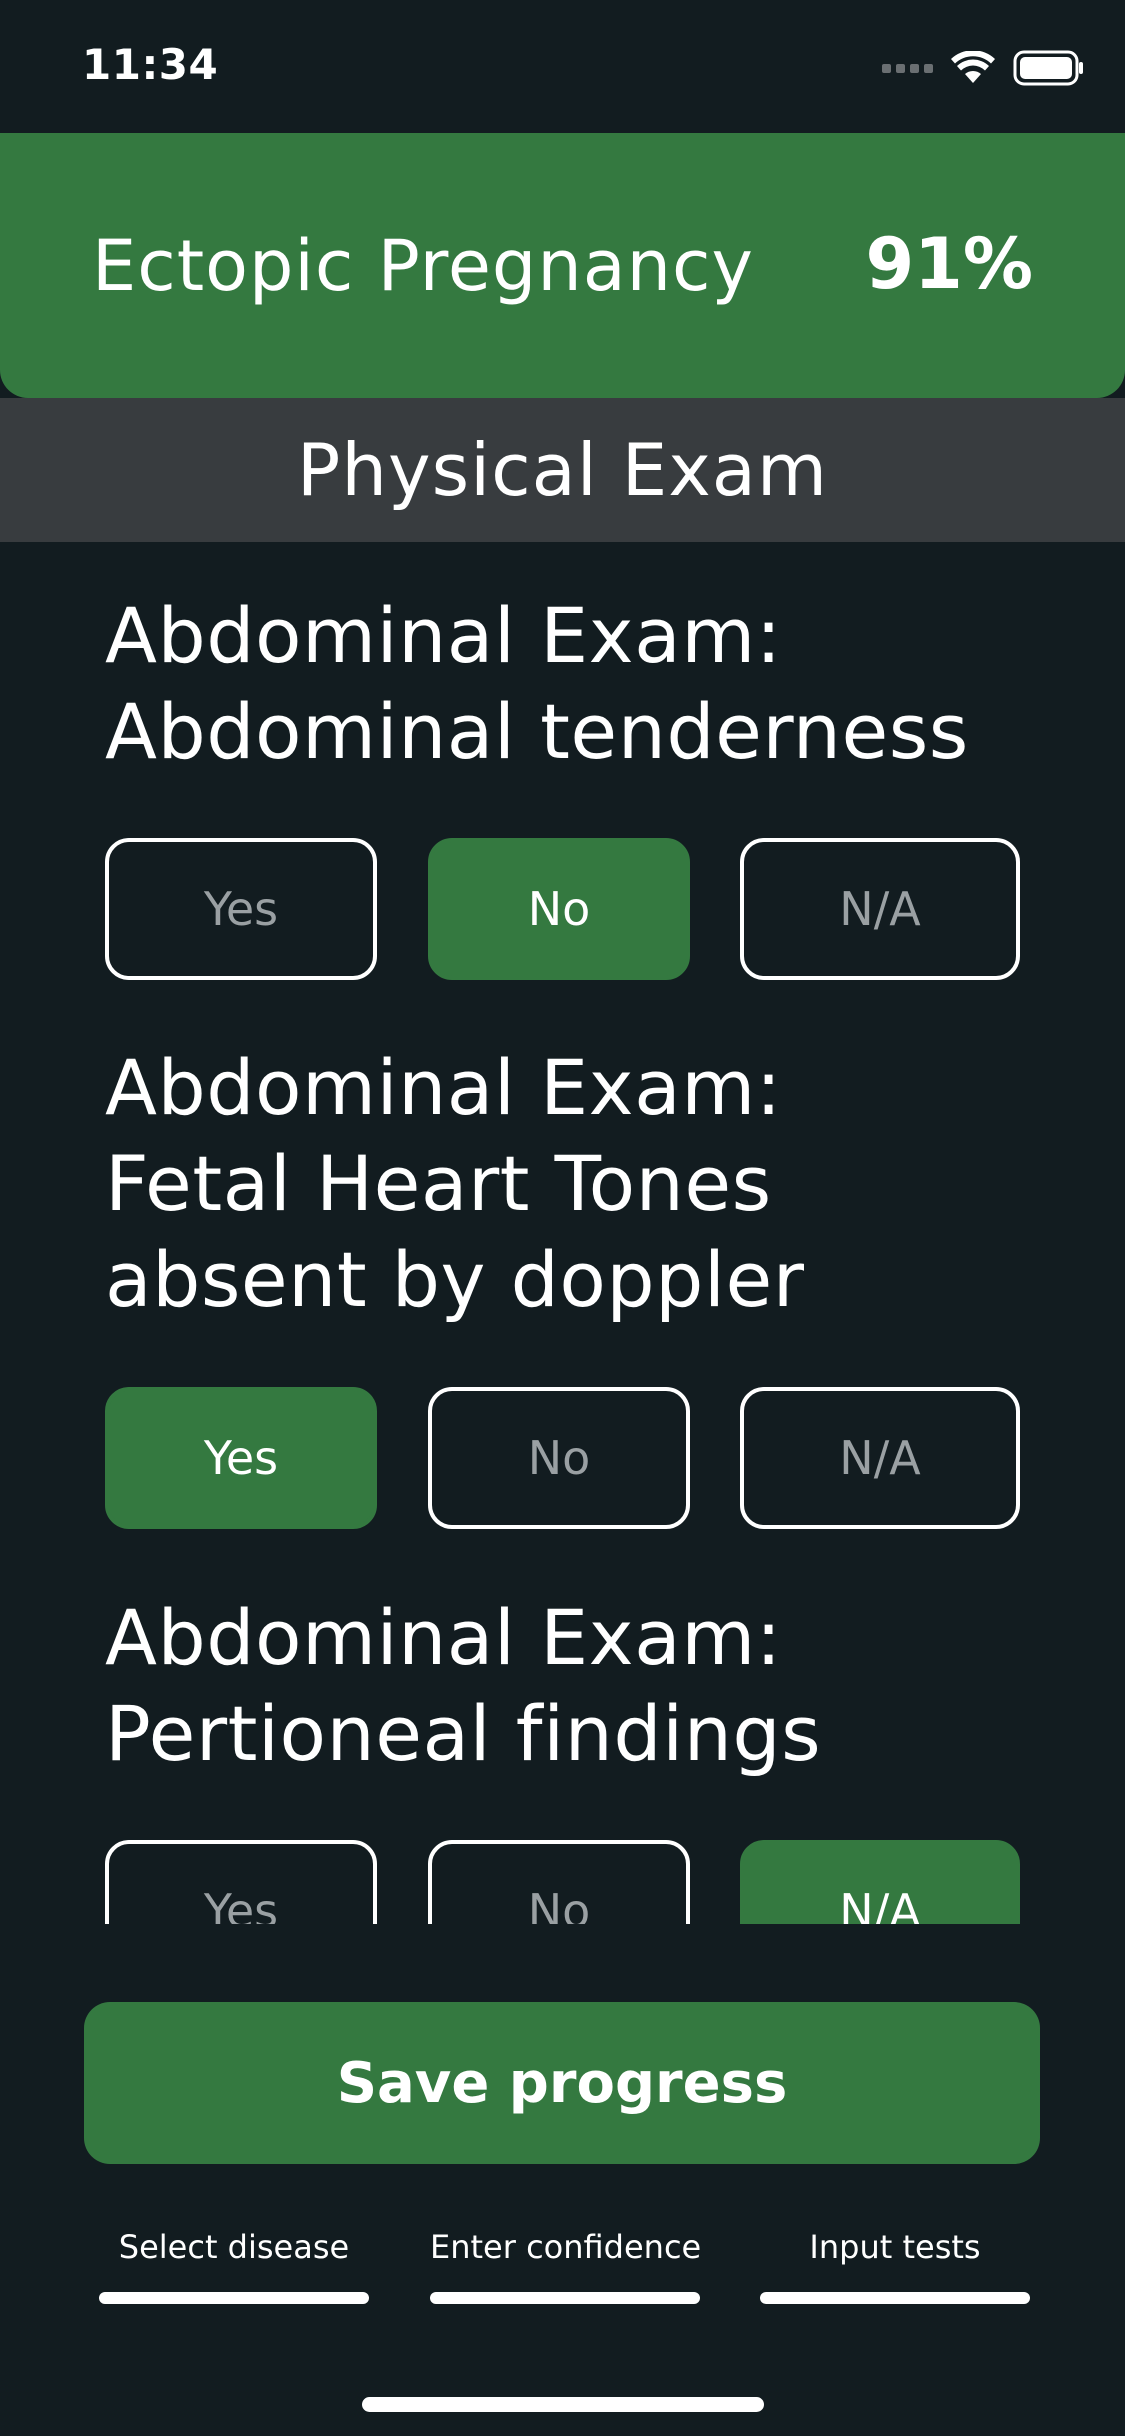 The width and height of the screenshot is (1125, 2436). Describe the element at coordinates (423, 266) in the screenshot. I see `disease-title: Ectopic Pregnancy` at that location.